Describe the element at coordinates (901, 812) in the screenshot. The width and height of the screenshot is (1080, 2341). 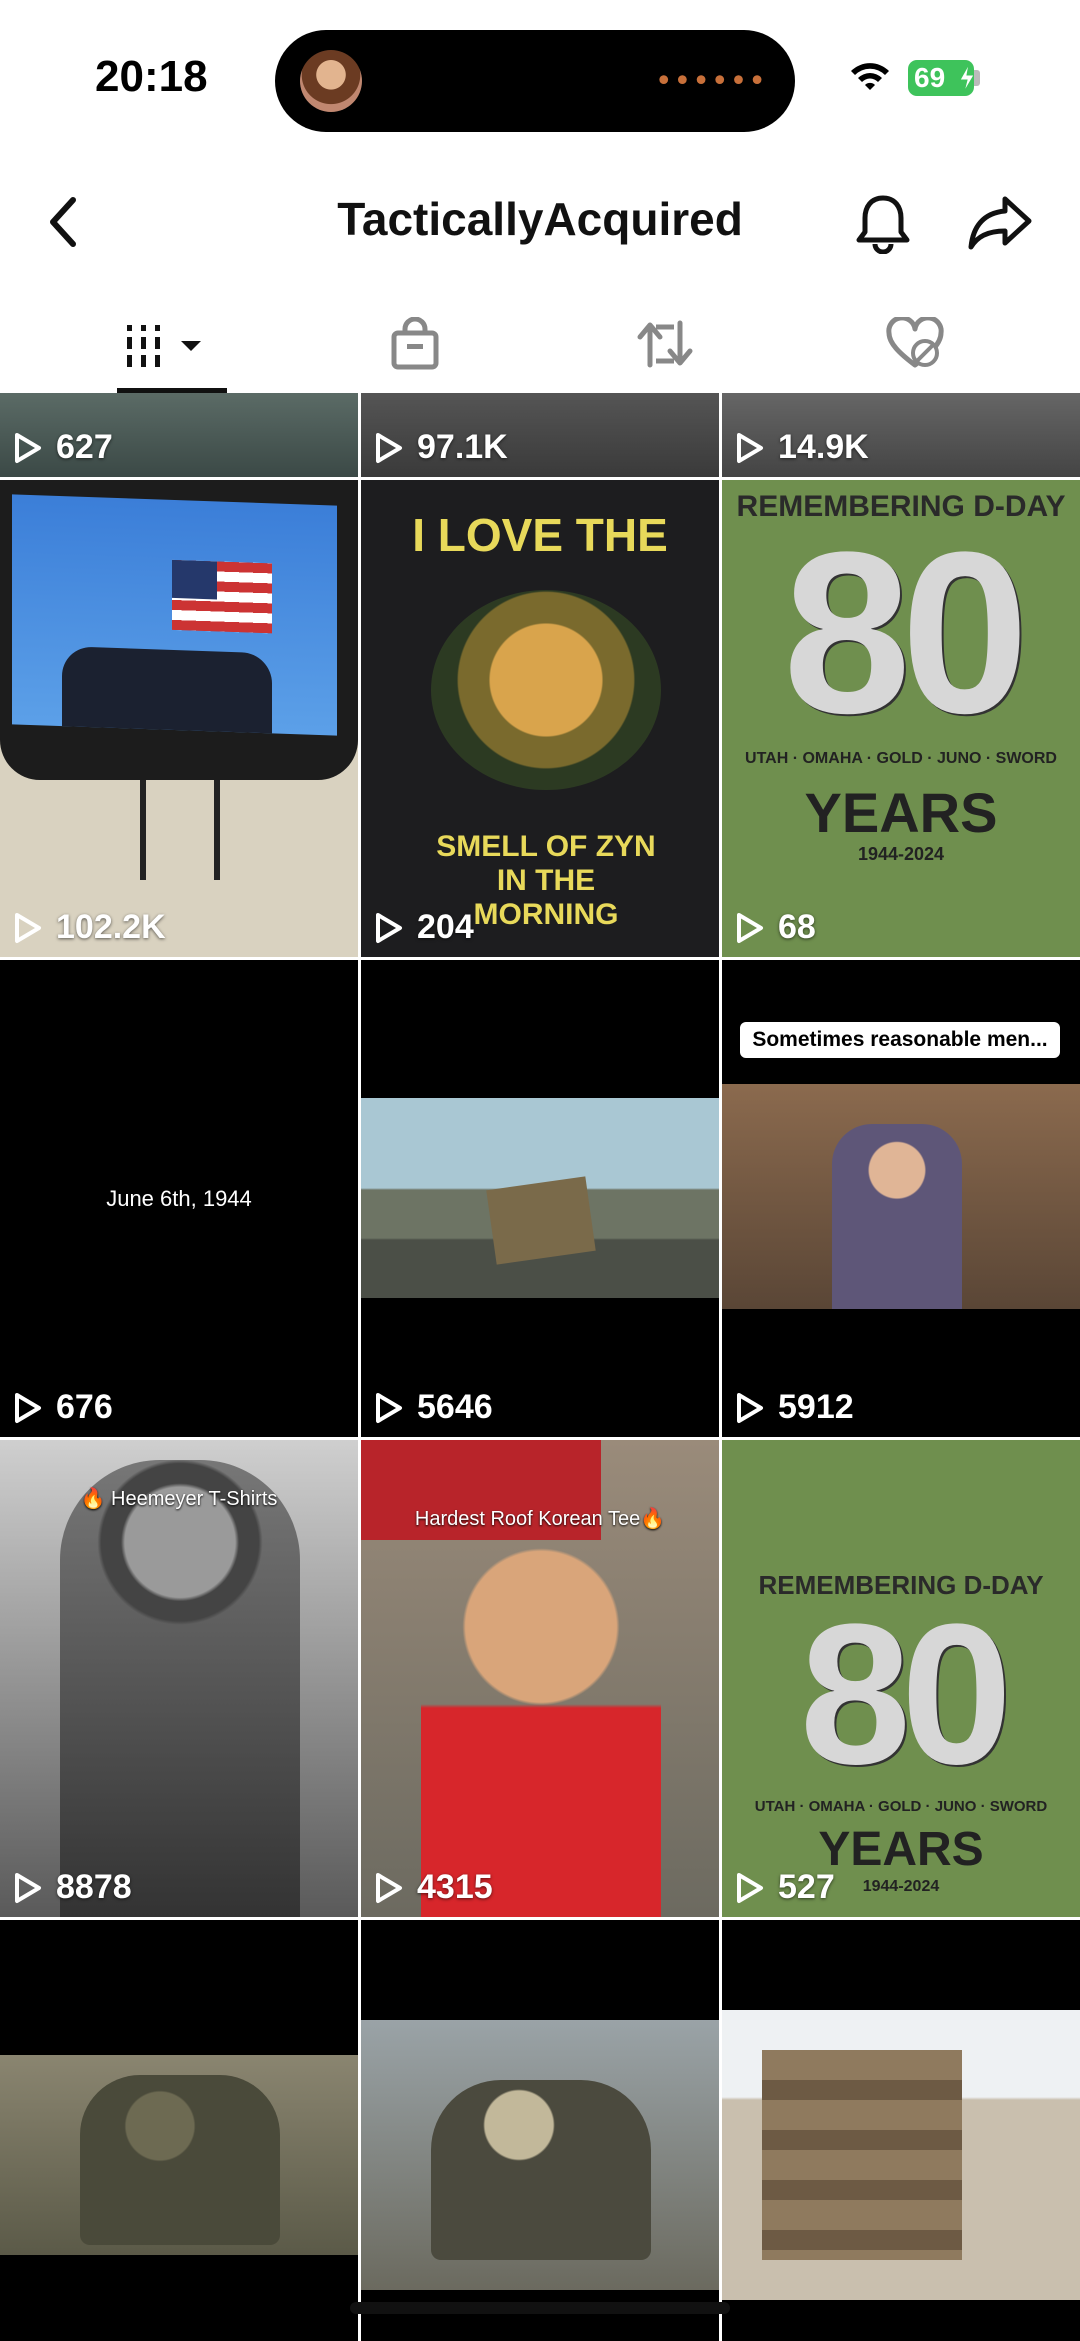
I see `dday-years: YEARS` at that location.